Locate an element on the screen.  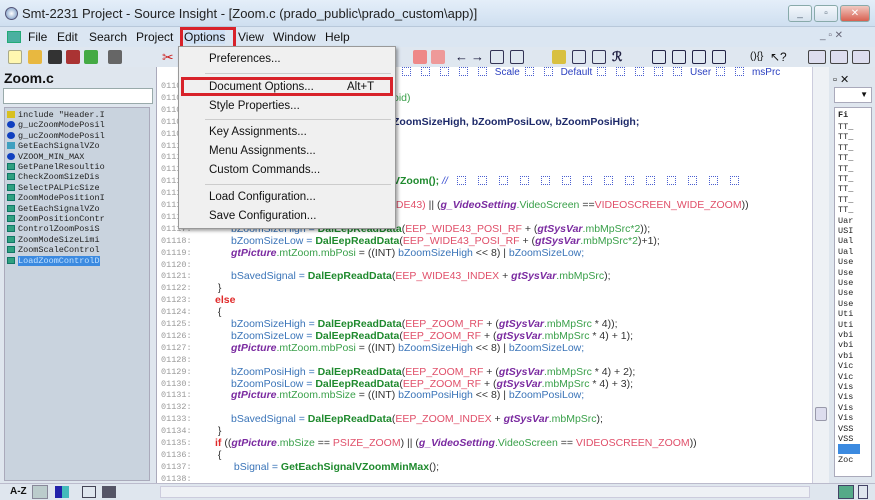
help-cursor-icon: ↖? is located at coordinates (778, 57).